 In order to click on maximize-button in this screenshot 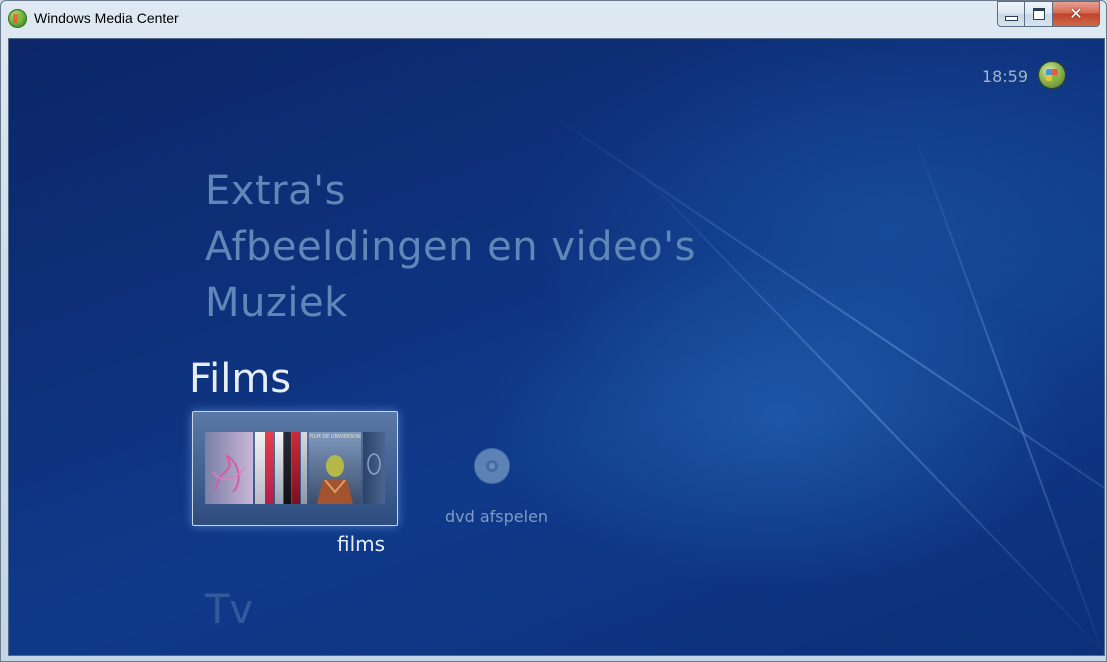, I will do `click(1039, 14)`.